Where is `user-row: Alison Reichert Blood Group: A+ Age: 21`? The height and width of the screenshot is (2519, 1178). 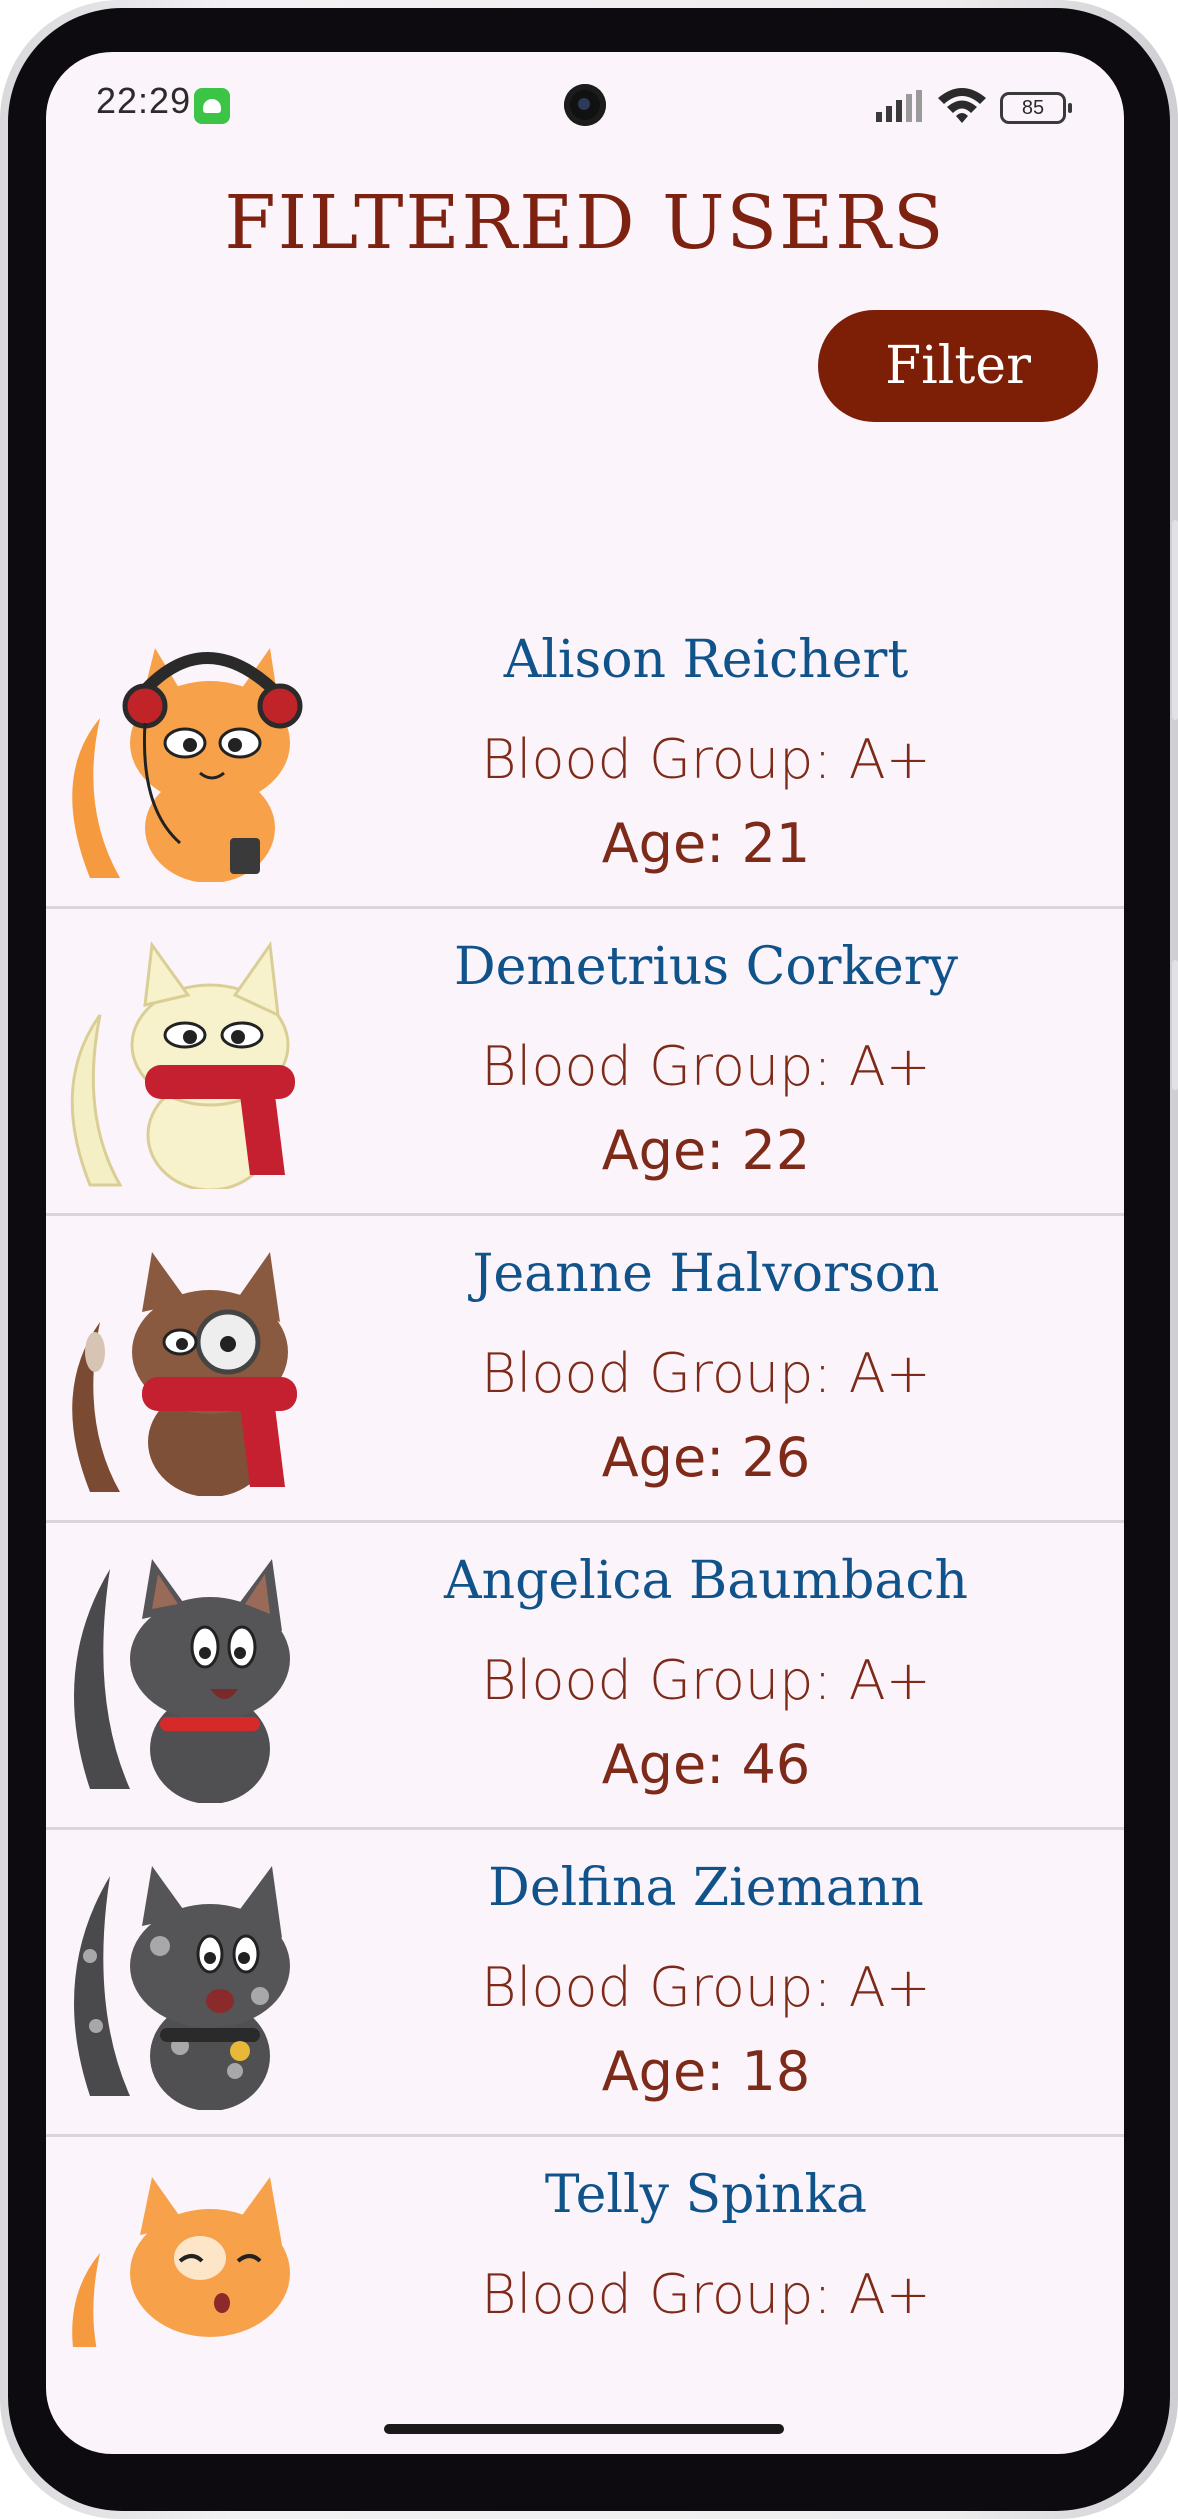
user-row: Alison Reichert Blood Group: A+ Age: 21 is located at coordinates (585, 755).